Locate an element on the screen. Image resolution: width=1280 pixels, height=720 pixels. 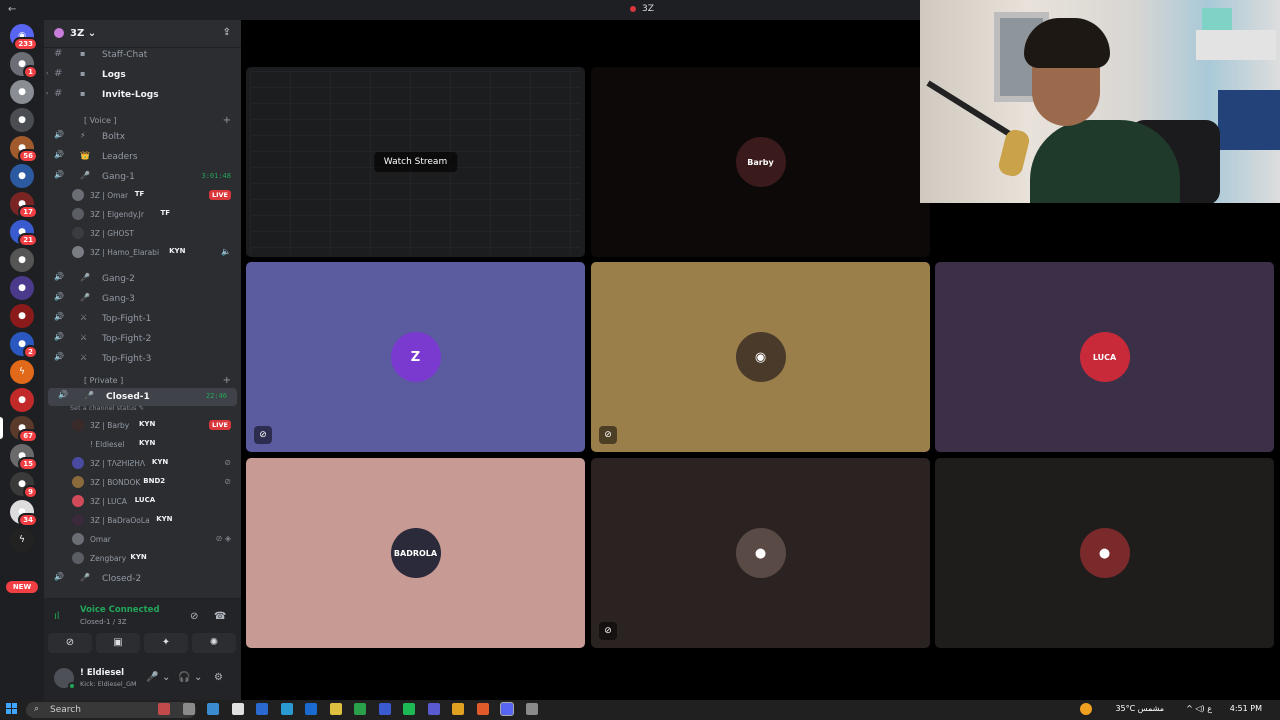
server-icon-16: ● 15 is located at coordinates (24, 457).